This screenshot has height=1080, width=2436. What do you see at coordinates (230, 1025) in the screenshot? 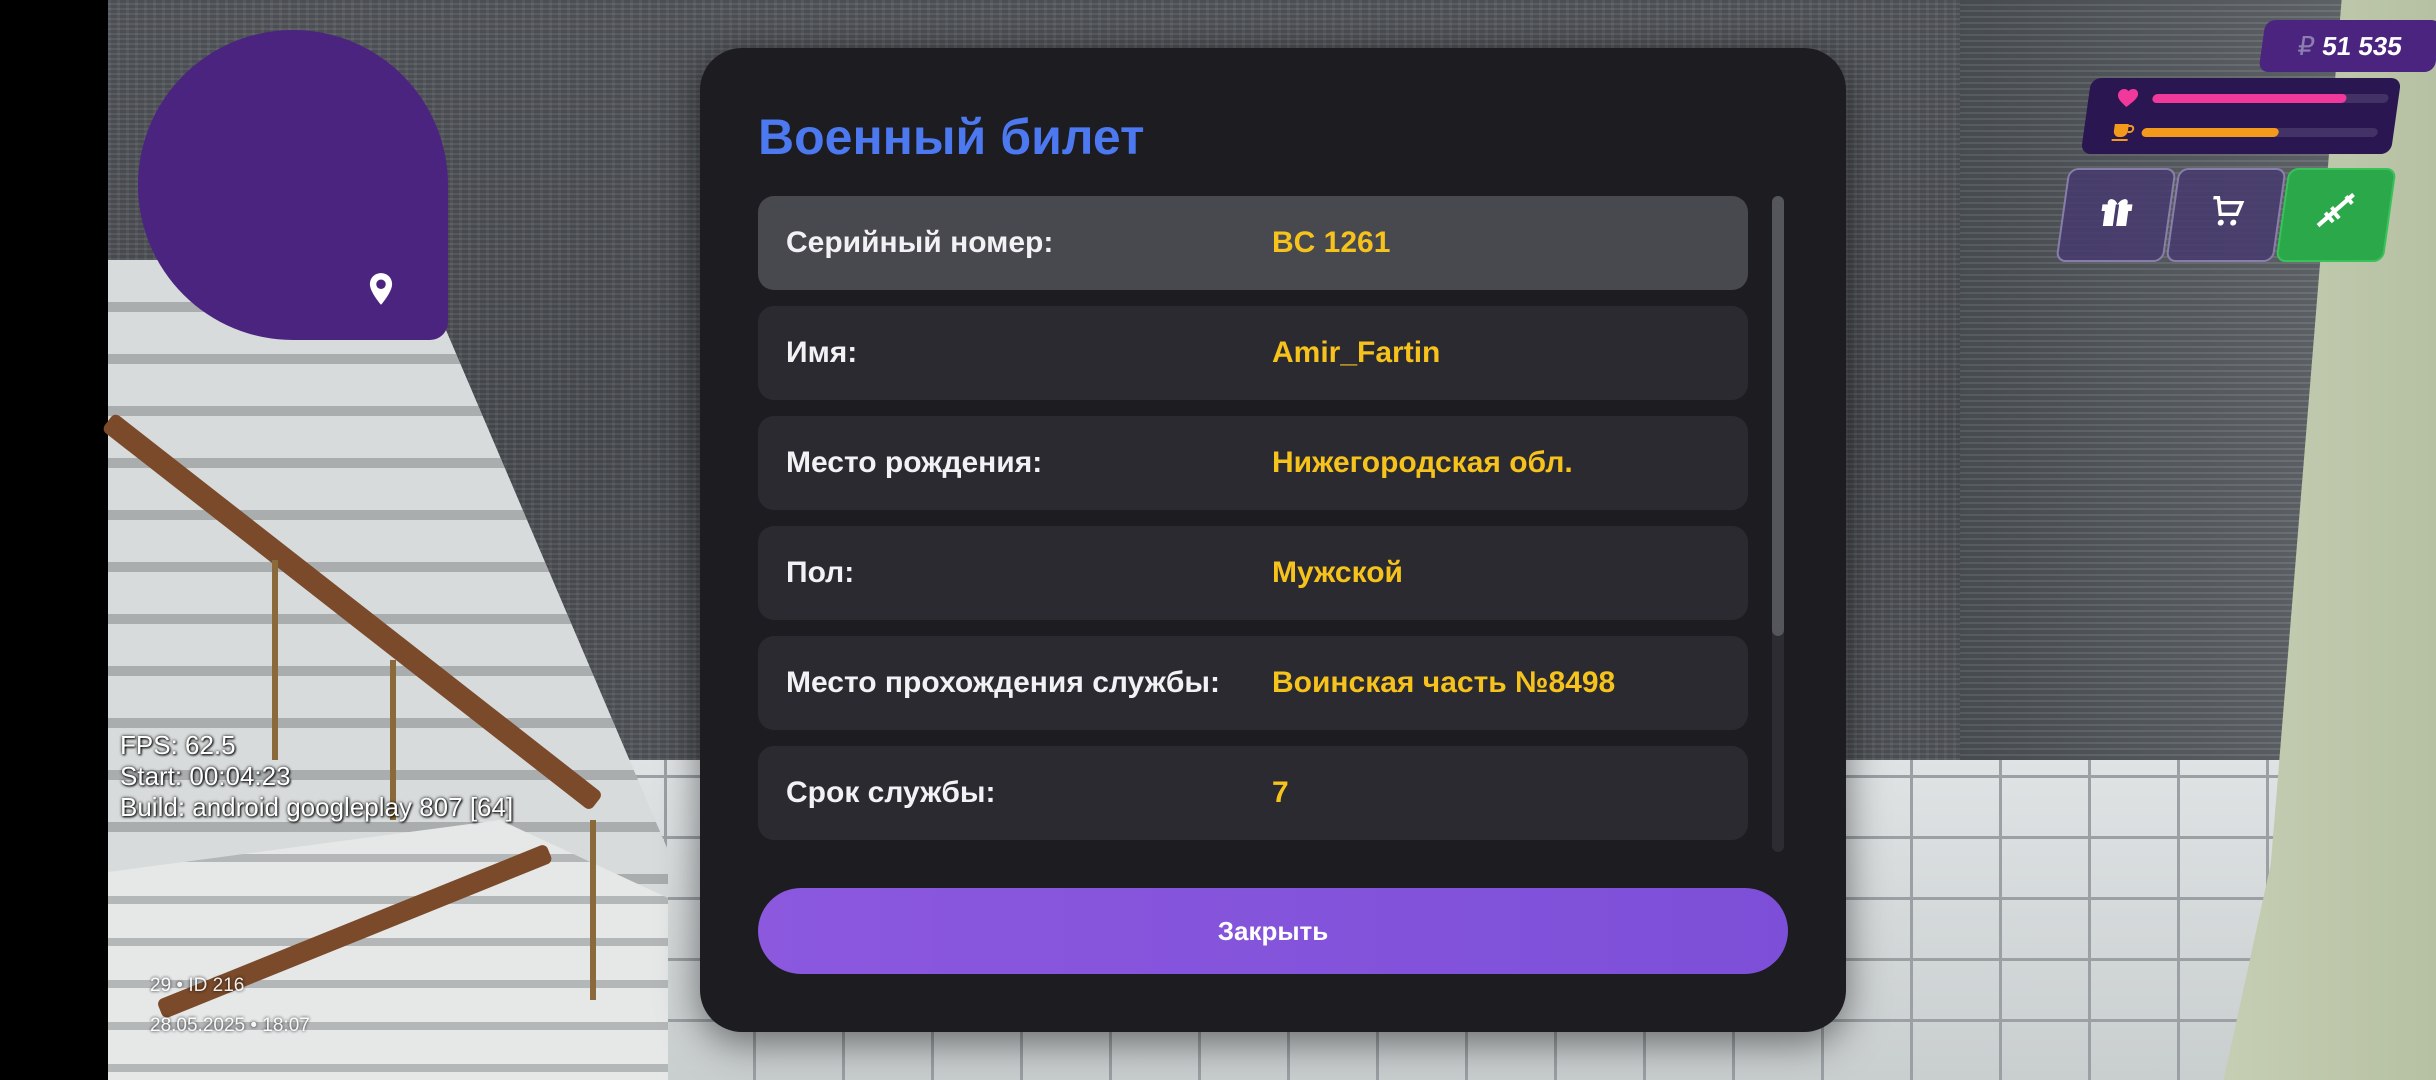
I see `datetime-text: 28.05.2025 • 18:07` at bounding box center [230, 1025].